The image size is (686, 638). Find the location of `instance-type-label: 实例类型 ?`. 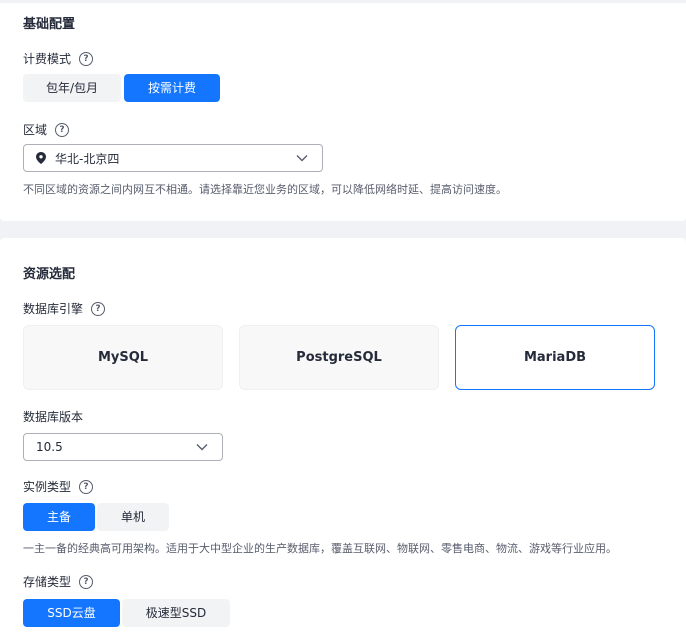

instance-type-label: 实例类型 ? is located at coordinates (58, 486).